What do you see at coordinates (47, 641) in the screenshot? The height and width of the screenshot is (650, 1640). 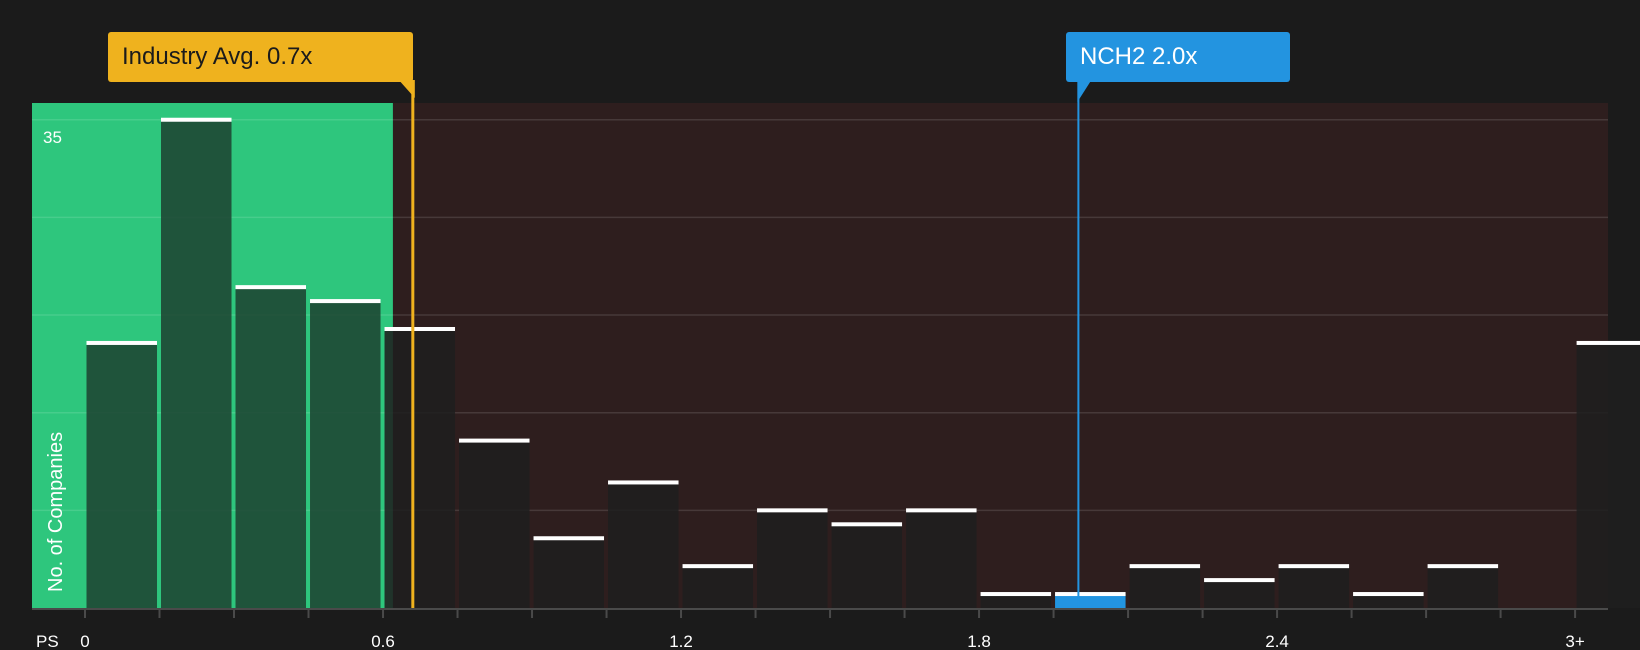 I see `x-axis-label: PS` at bounding box center [47, 641].